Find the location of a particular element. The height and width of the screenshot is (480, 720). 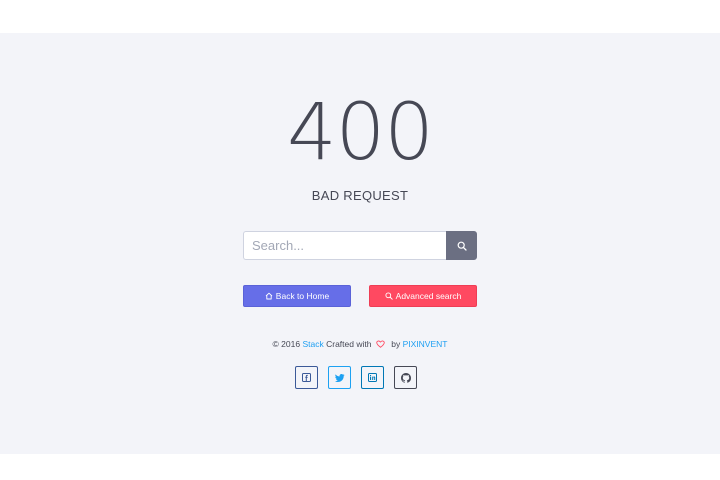

heart-icon is located at coordinates (380, 344).